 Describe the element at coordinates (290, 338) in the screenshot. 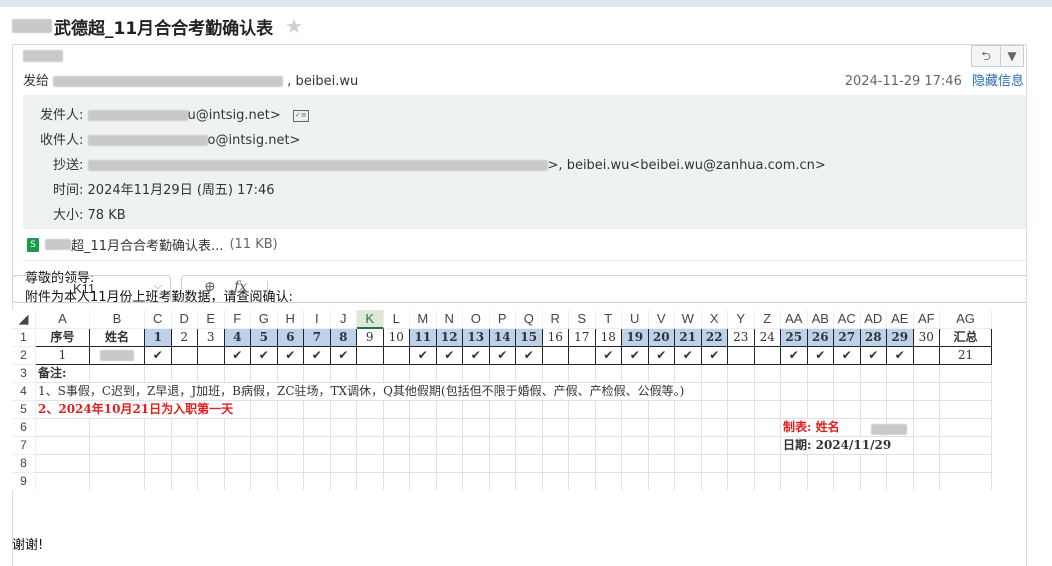

I see `cell-day-header: 6` at that location.